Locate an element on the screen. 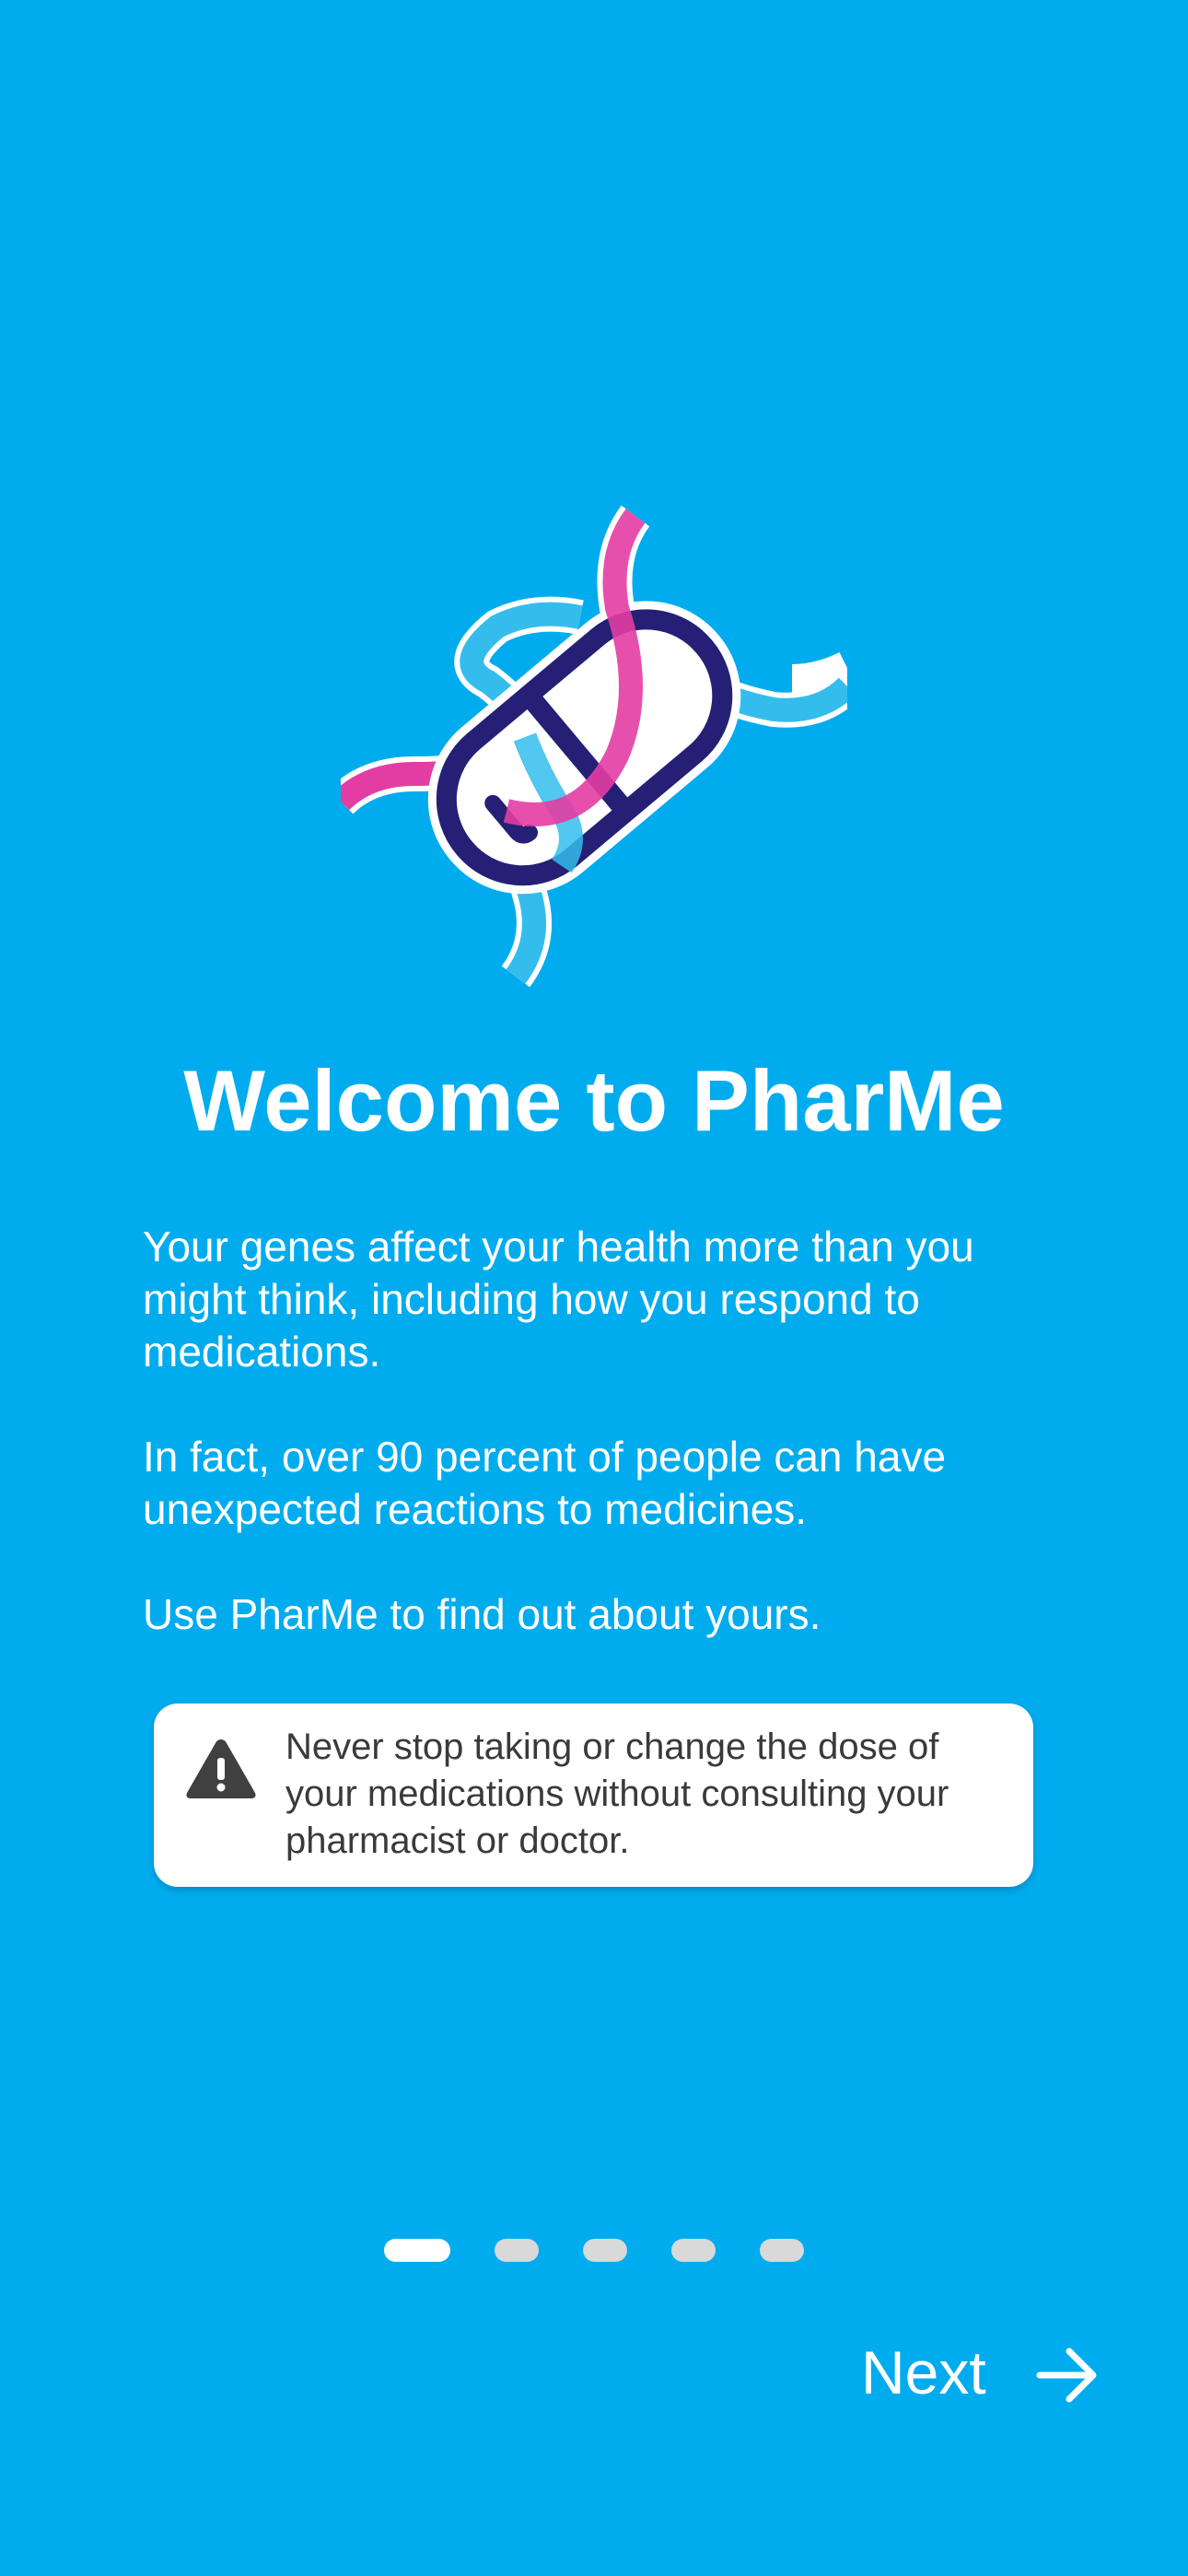 This screenshot has width=1188, height=2576. page-title: Welcome to PharMe is located at coordinates (594, 1100).